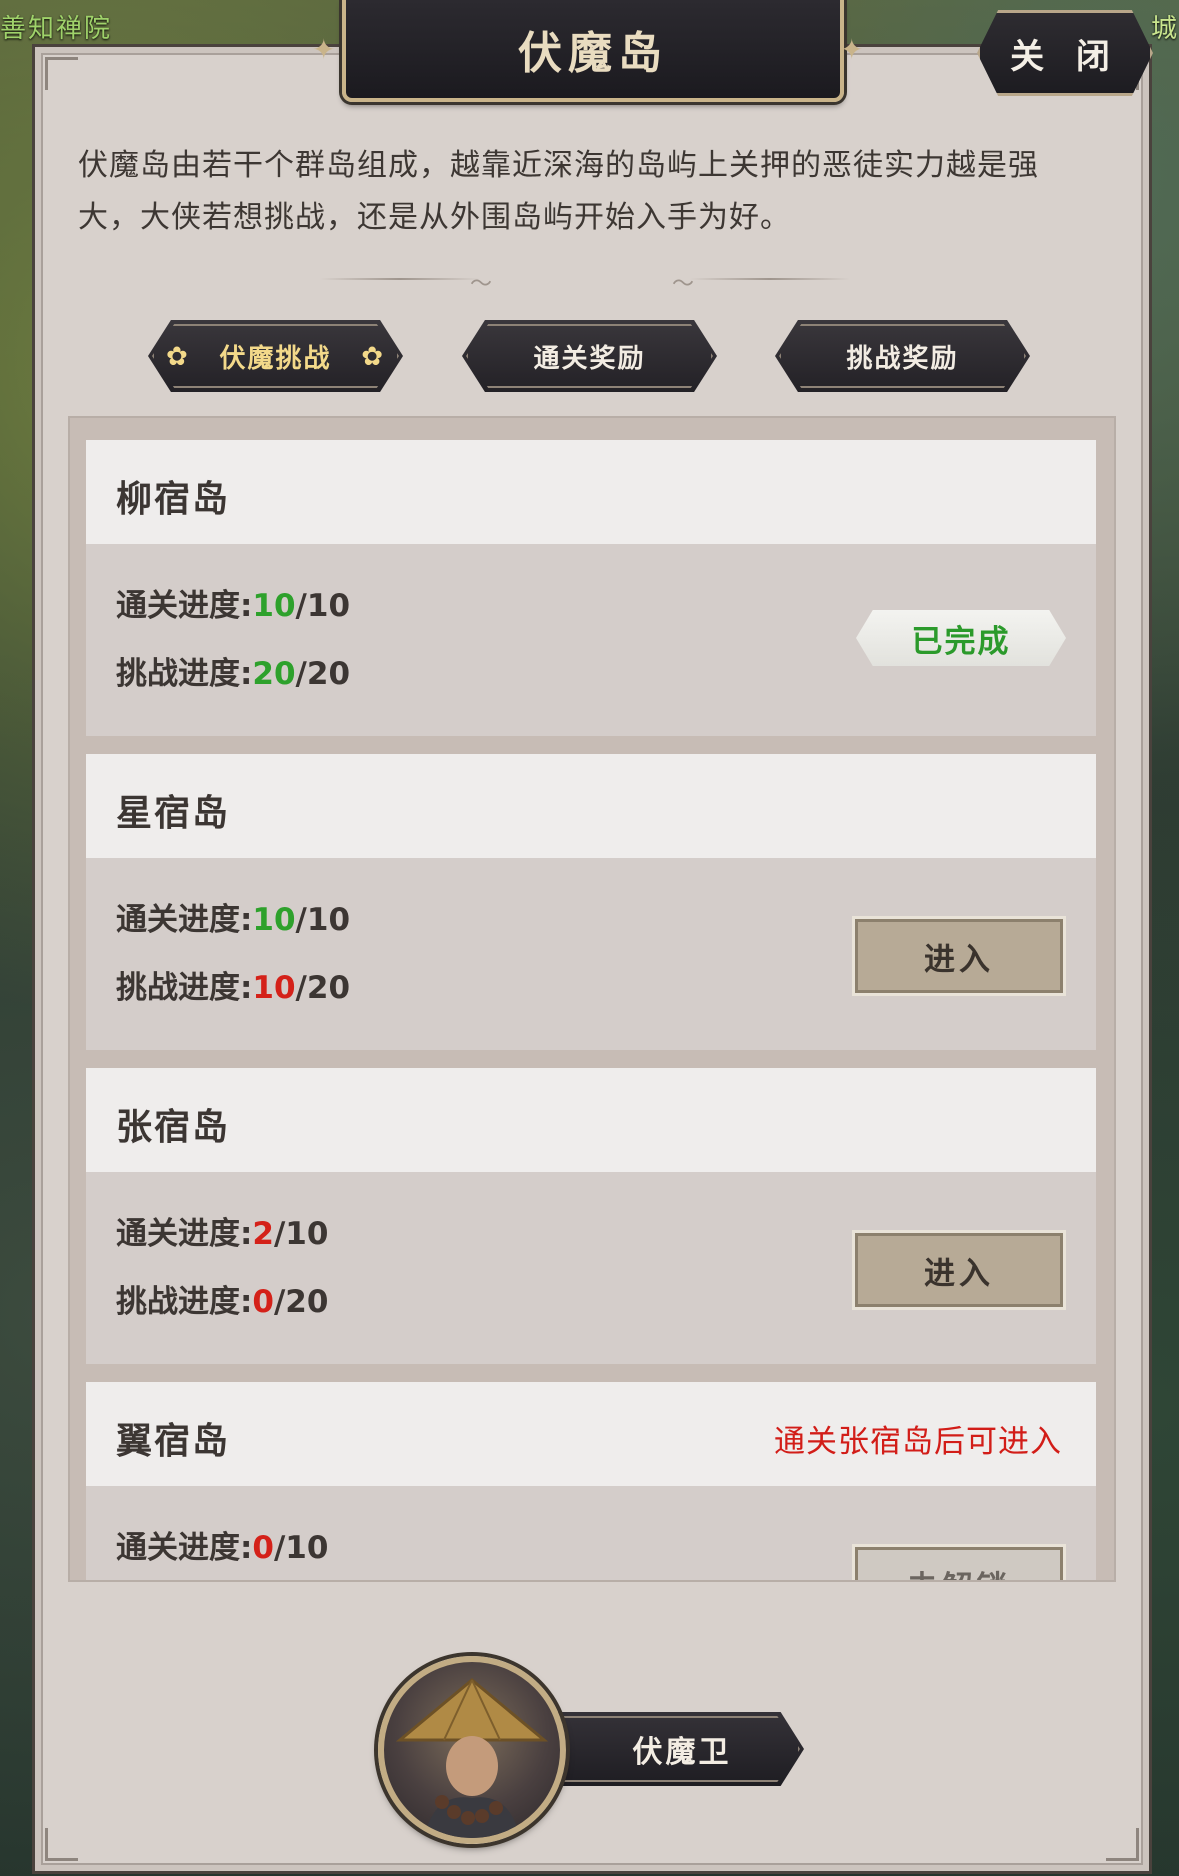 This screenshot has height=1876, width=1179. Describe the element at coordinates (593, 53) in the screenshot. I see `page-title: 伏魔岛` at that location.